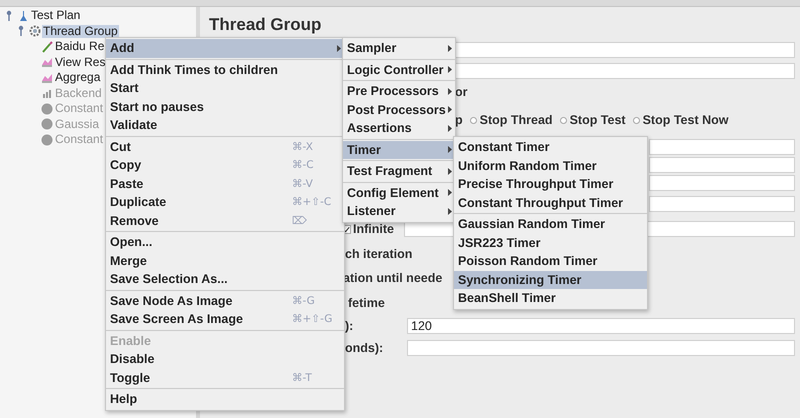 The width and height of the screenshot is (800, 418). Describe the element at coordinates (378, 254) in the screenshot. I see `field-label: ch iteration` at that location.